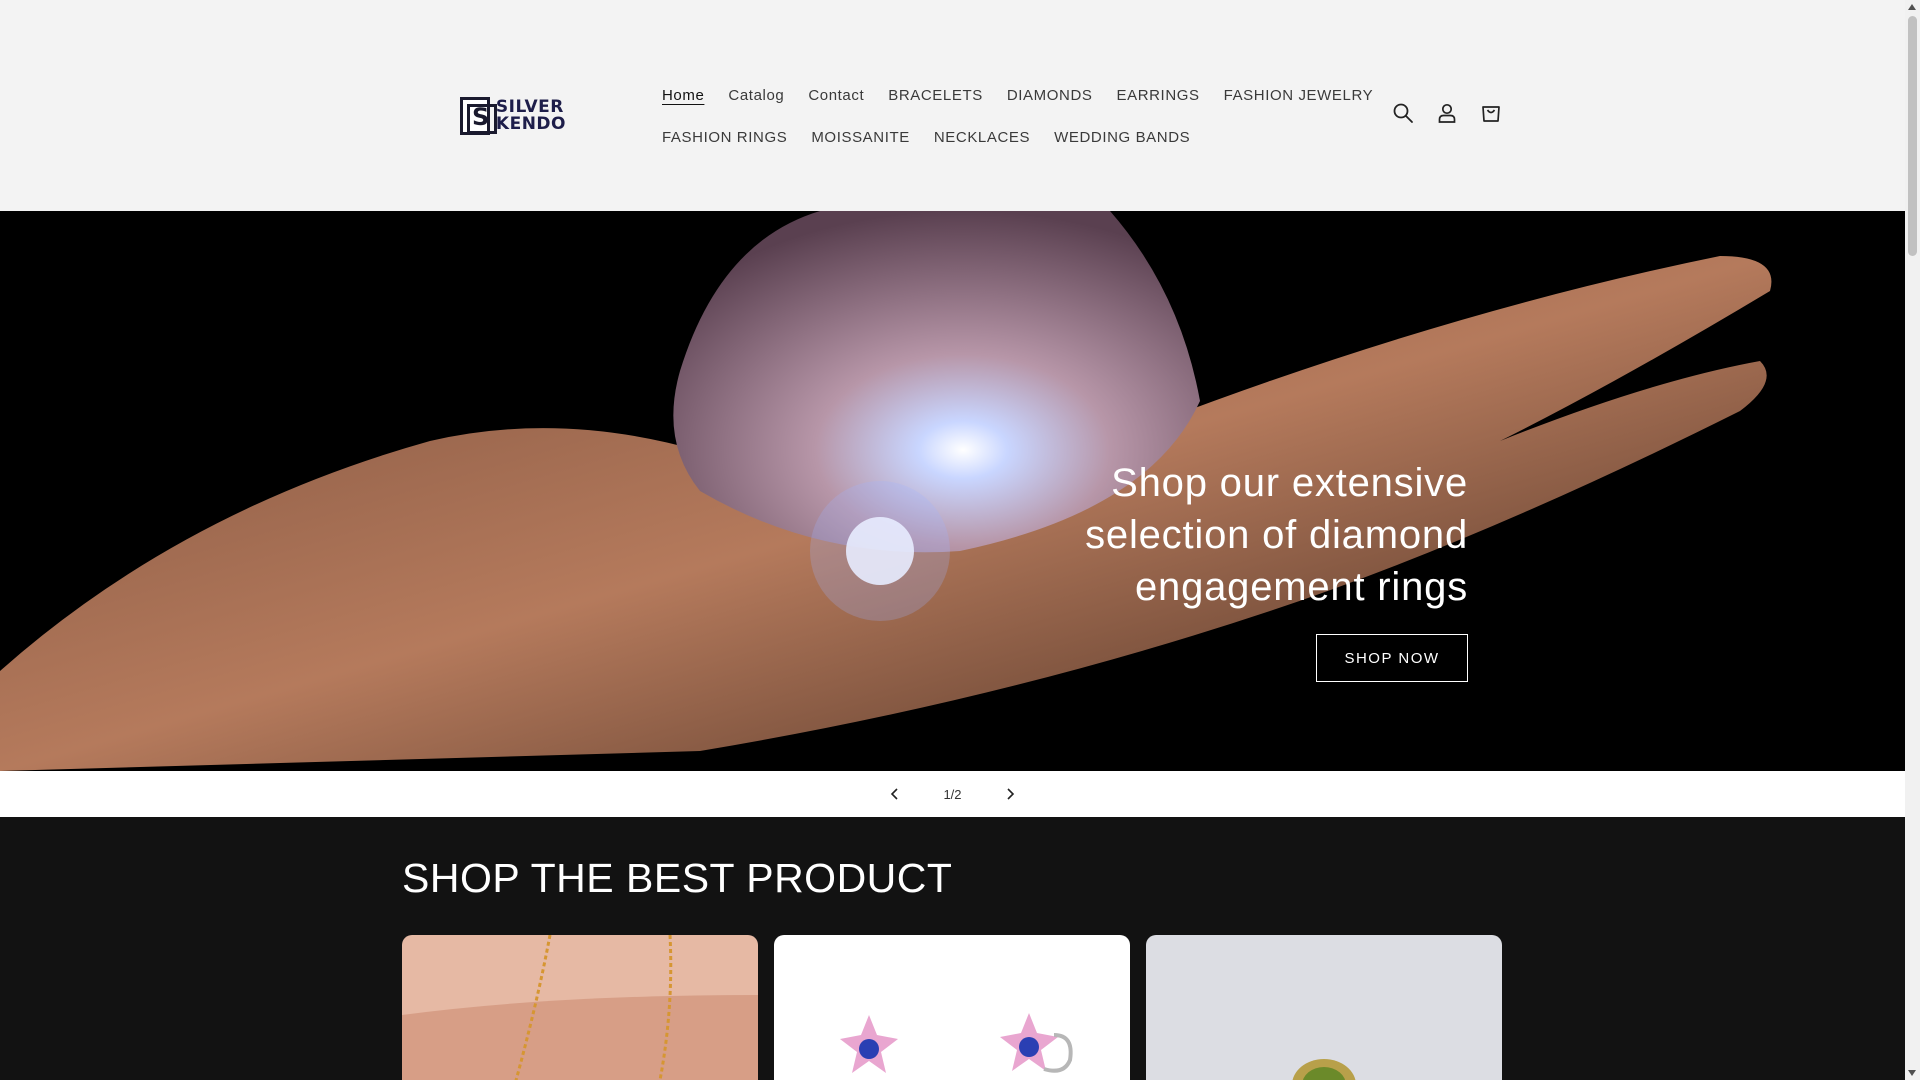 The height and width of the screenshot is (1080, 1920). I want to click on product-card-ring, so click(1324, 1007).